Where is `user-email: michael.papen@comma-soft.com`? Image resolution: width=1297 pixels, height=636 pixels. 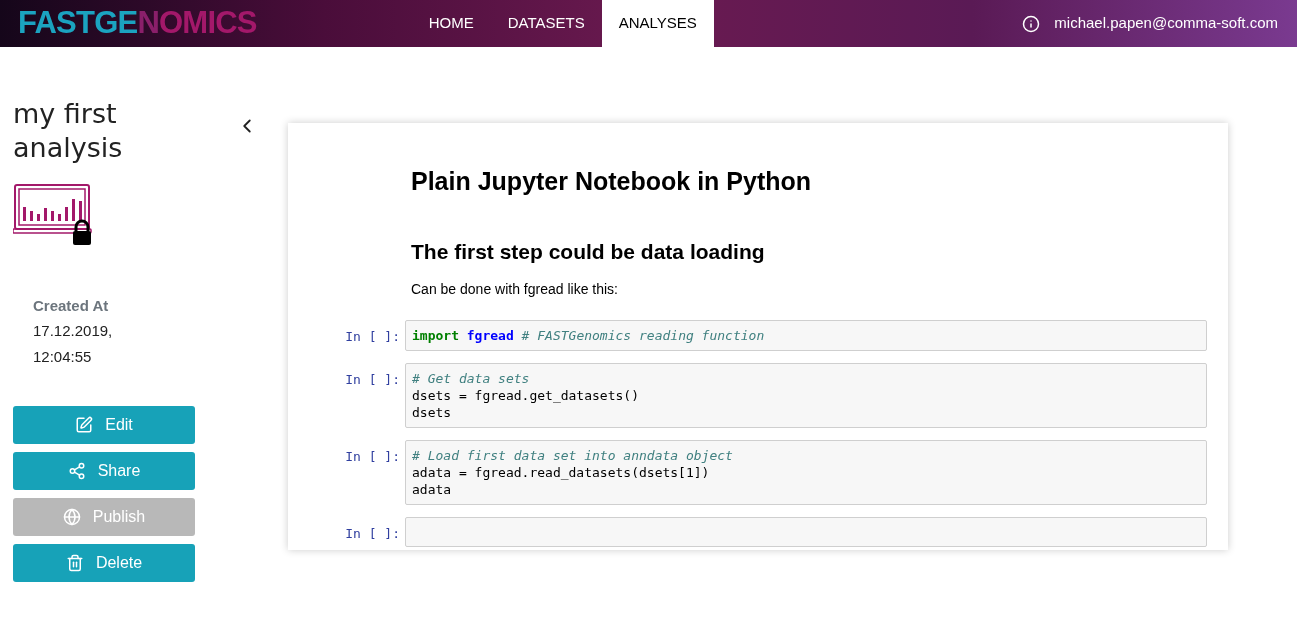 user-email: michael.papen@comma-soft.com is located at coordinates (1166, 23).